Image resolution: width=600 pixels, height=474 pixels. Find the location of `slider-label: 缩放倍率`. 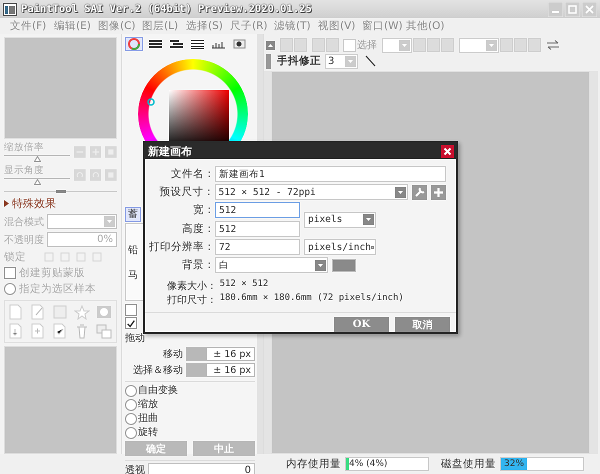

slider-label: 缩放倍率 is located at coordinates (24, 147).